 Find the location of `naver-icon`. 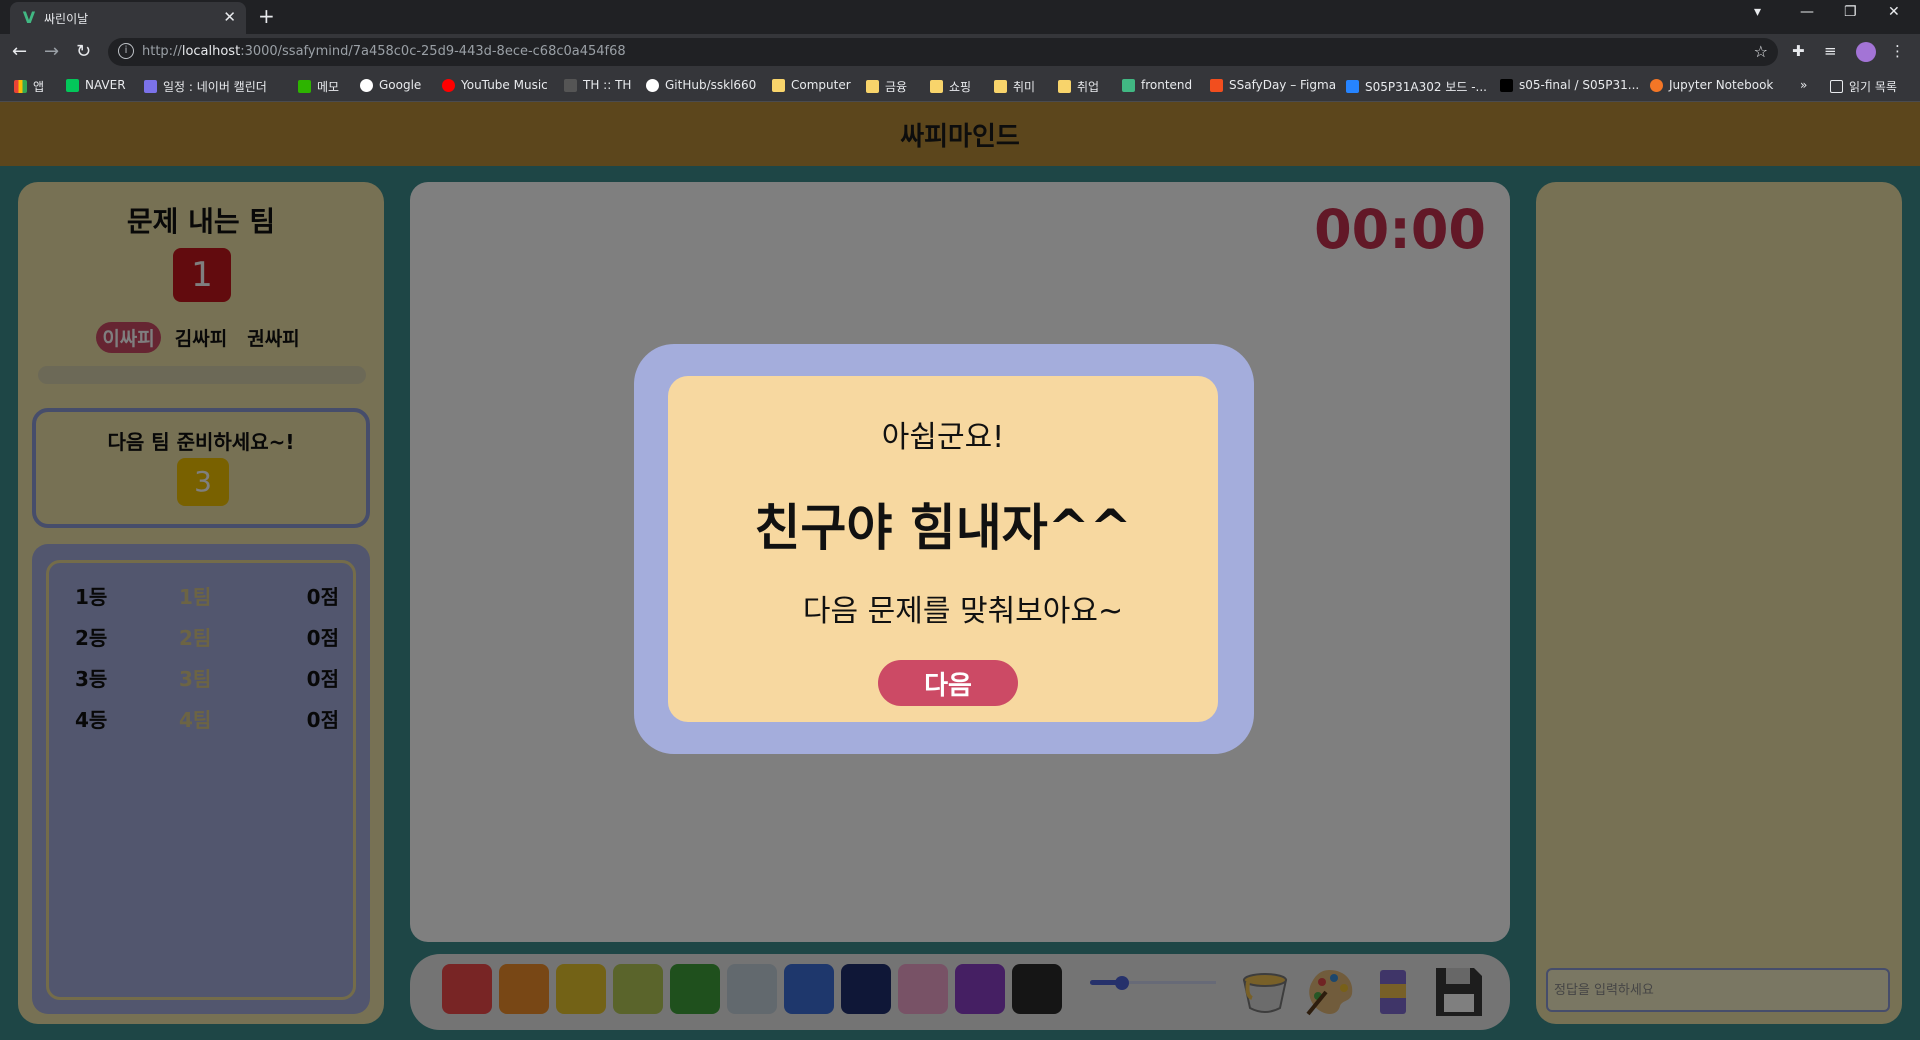

naver-icon is located at coordinates (72, 85).